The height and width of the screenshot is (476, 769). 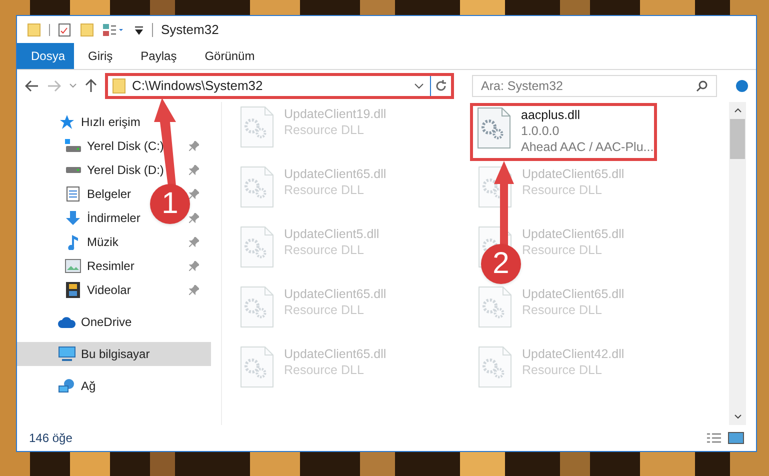 What do you see at coordinates (110, 122) in the screenshot?
I see `sidebar-item: Hızlı erişim` at bounding box center [110, 122].